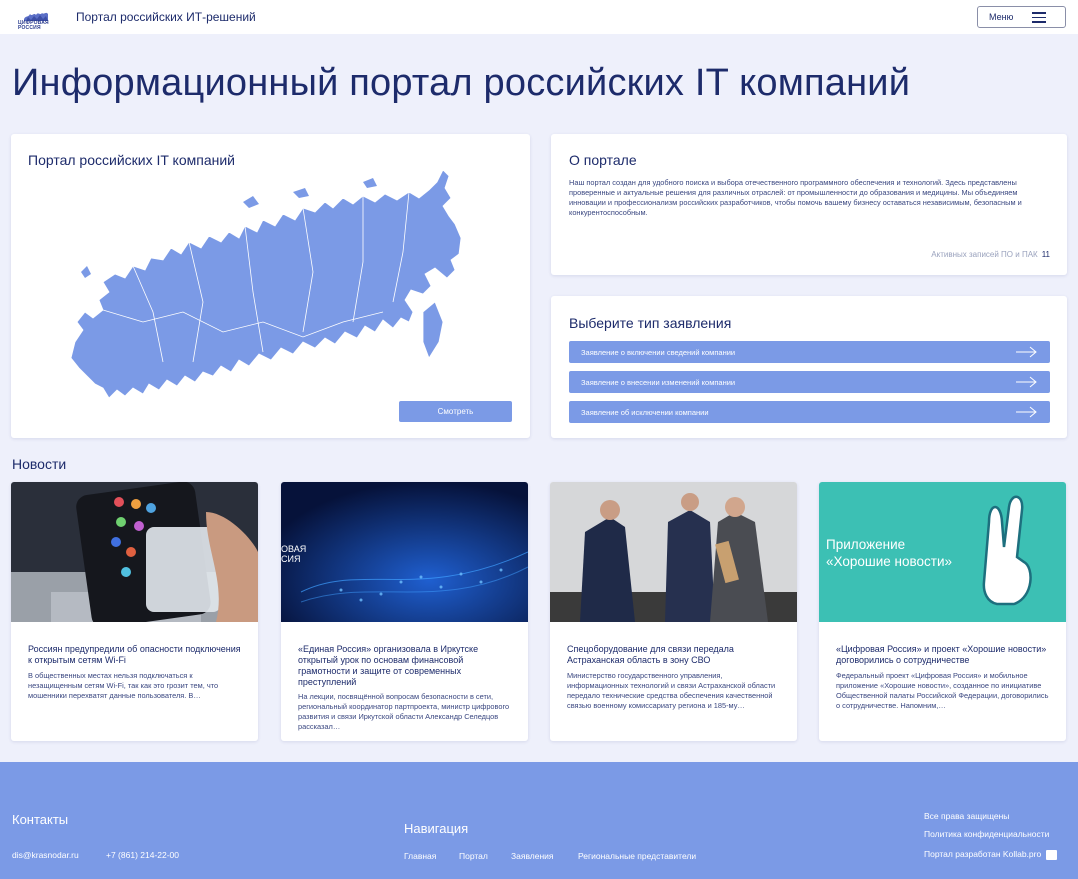 The image size is (1078, 879). Describe the element at coordinates (1051, 854) in the screenshot. I see `kollab-logo-icon` at that location.